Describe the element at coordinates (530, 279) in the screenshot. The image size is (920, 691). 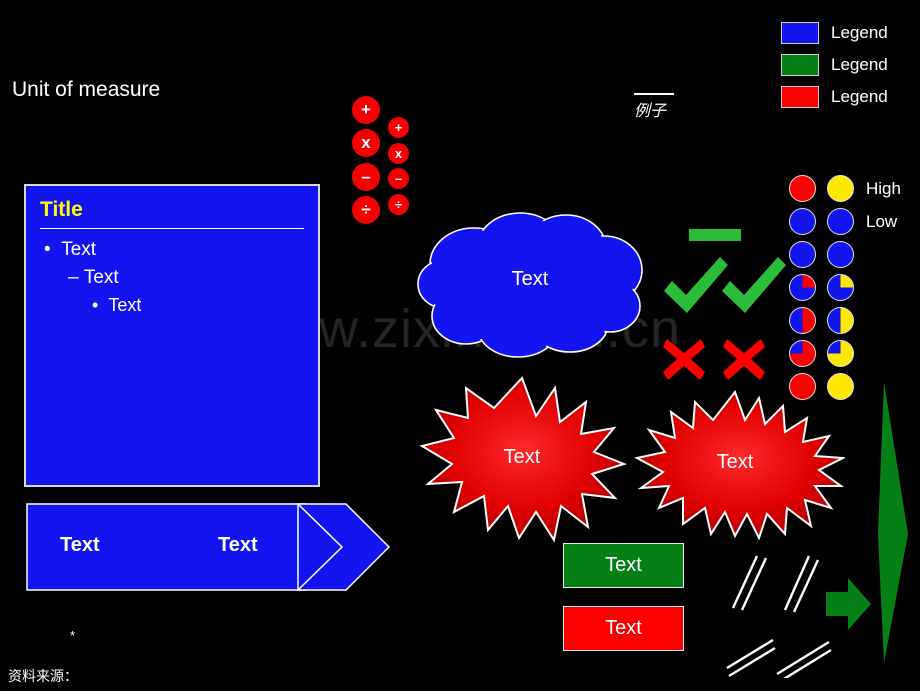
I see `cloud-callout-label: Text` at that location.